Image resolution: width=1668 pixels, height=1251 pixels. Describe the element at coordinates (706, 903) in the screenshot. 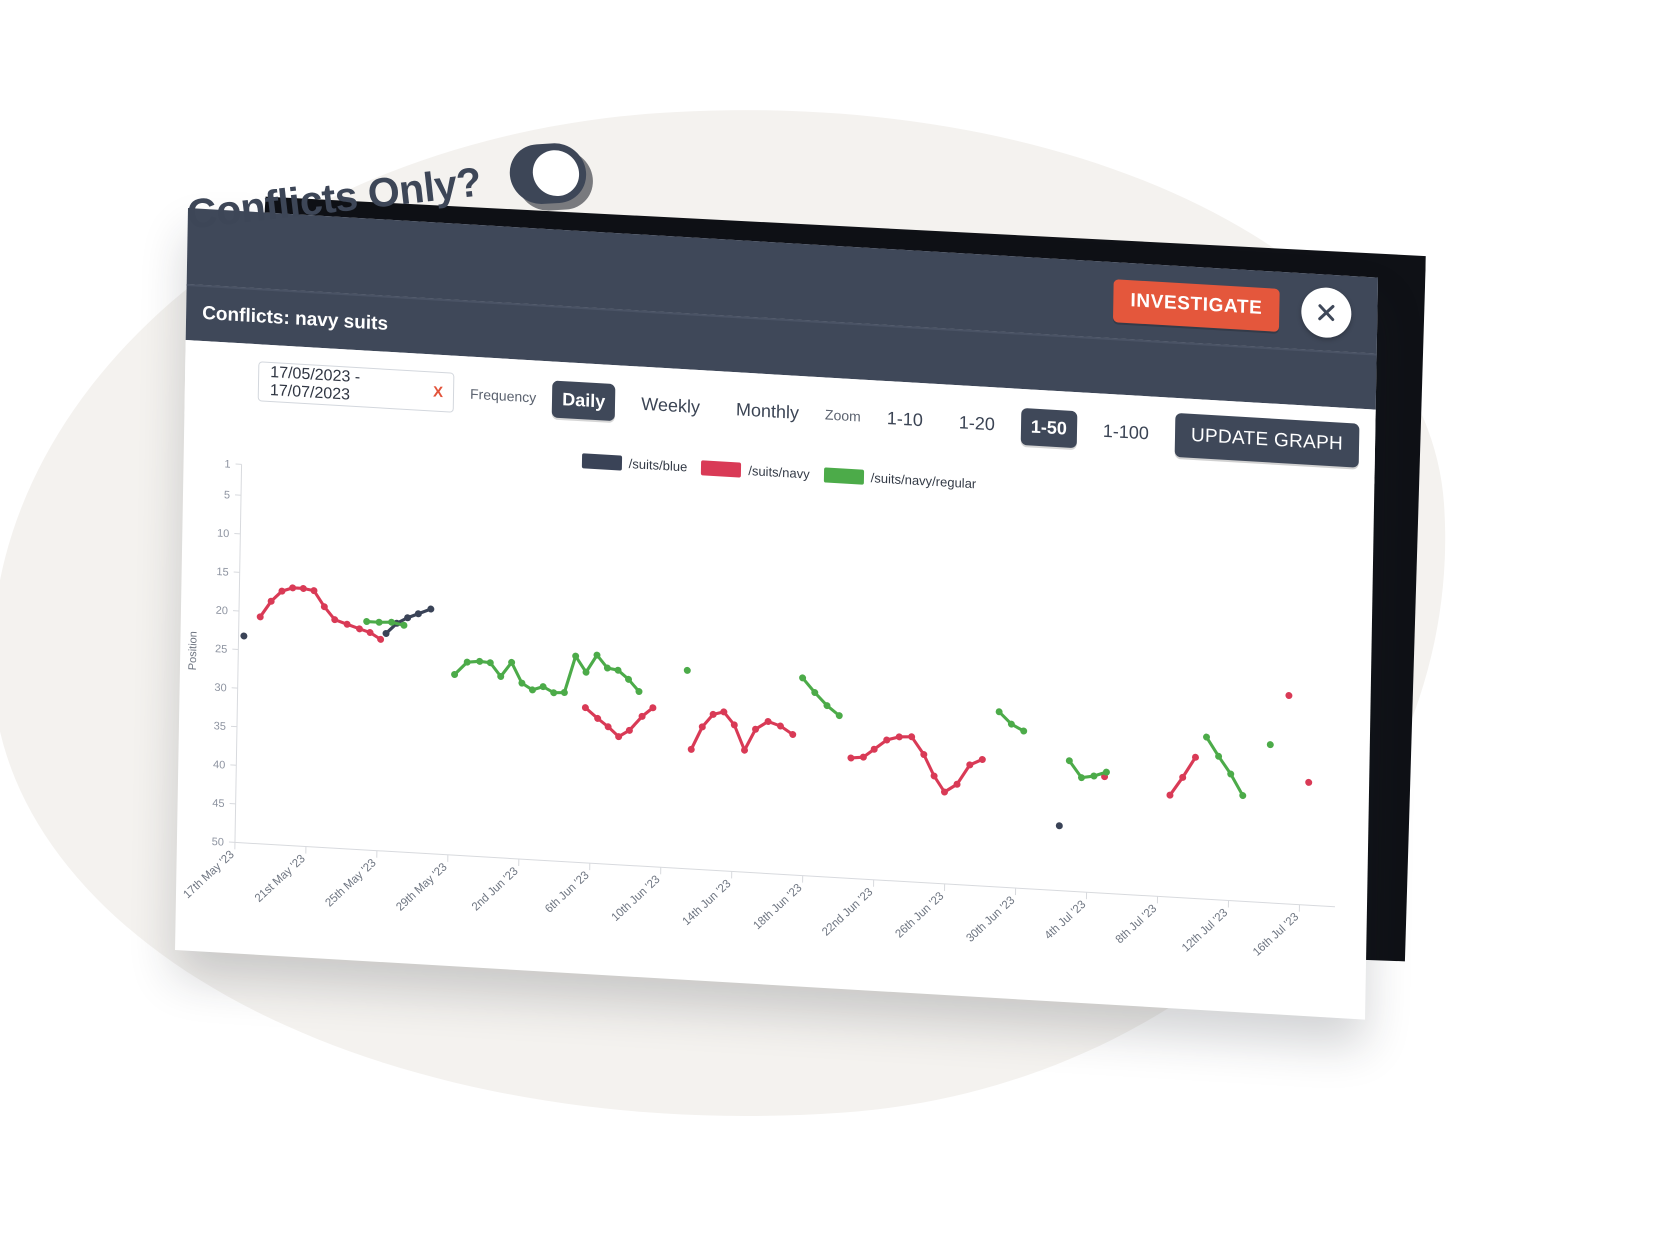

I see `x-tick-label: 14th Jun '23` at that location.